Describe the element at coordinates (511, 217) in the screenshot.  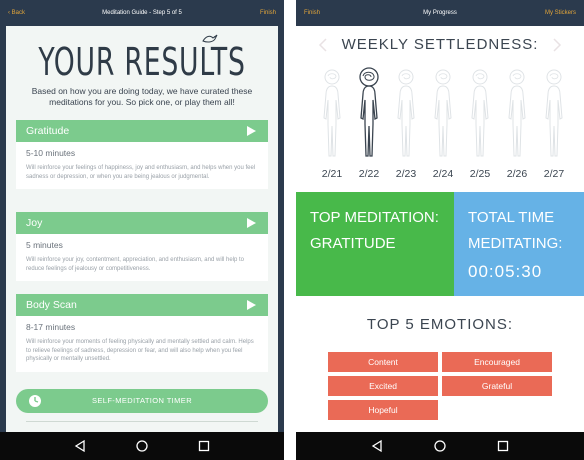
I see `total-time-label: TOTAL TIME` at that location.